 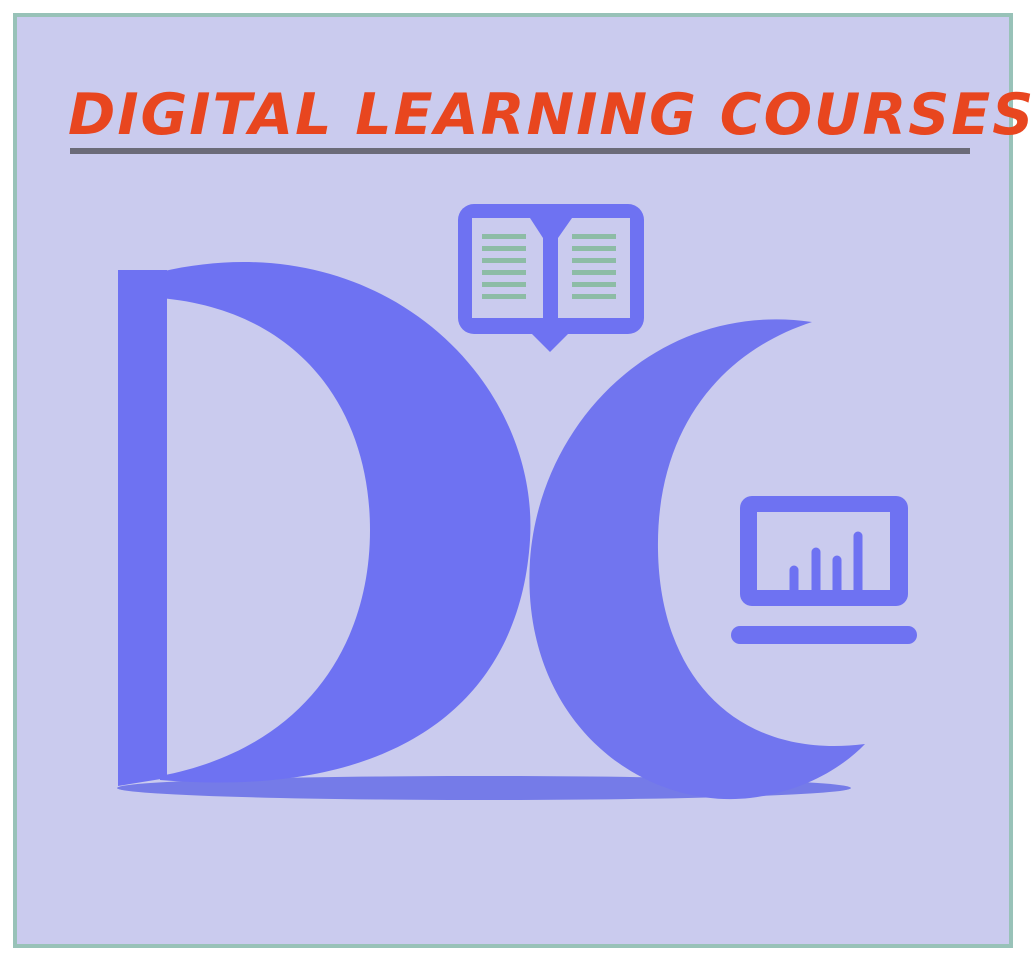 I want to click on laptop-chart-icon, so click(x=824, y=570).